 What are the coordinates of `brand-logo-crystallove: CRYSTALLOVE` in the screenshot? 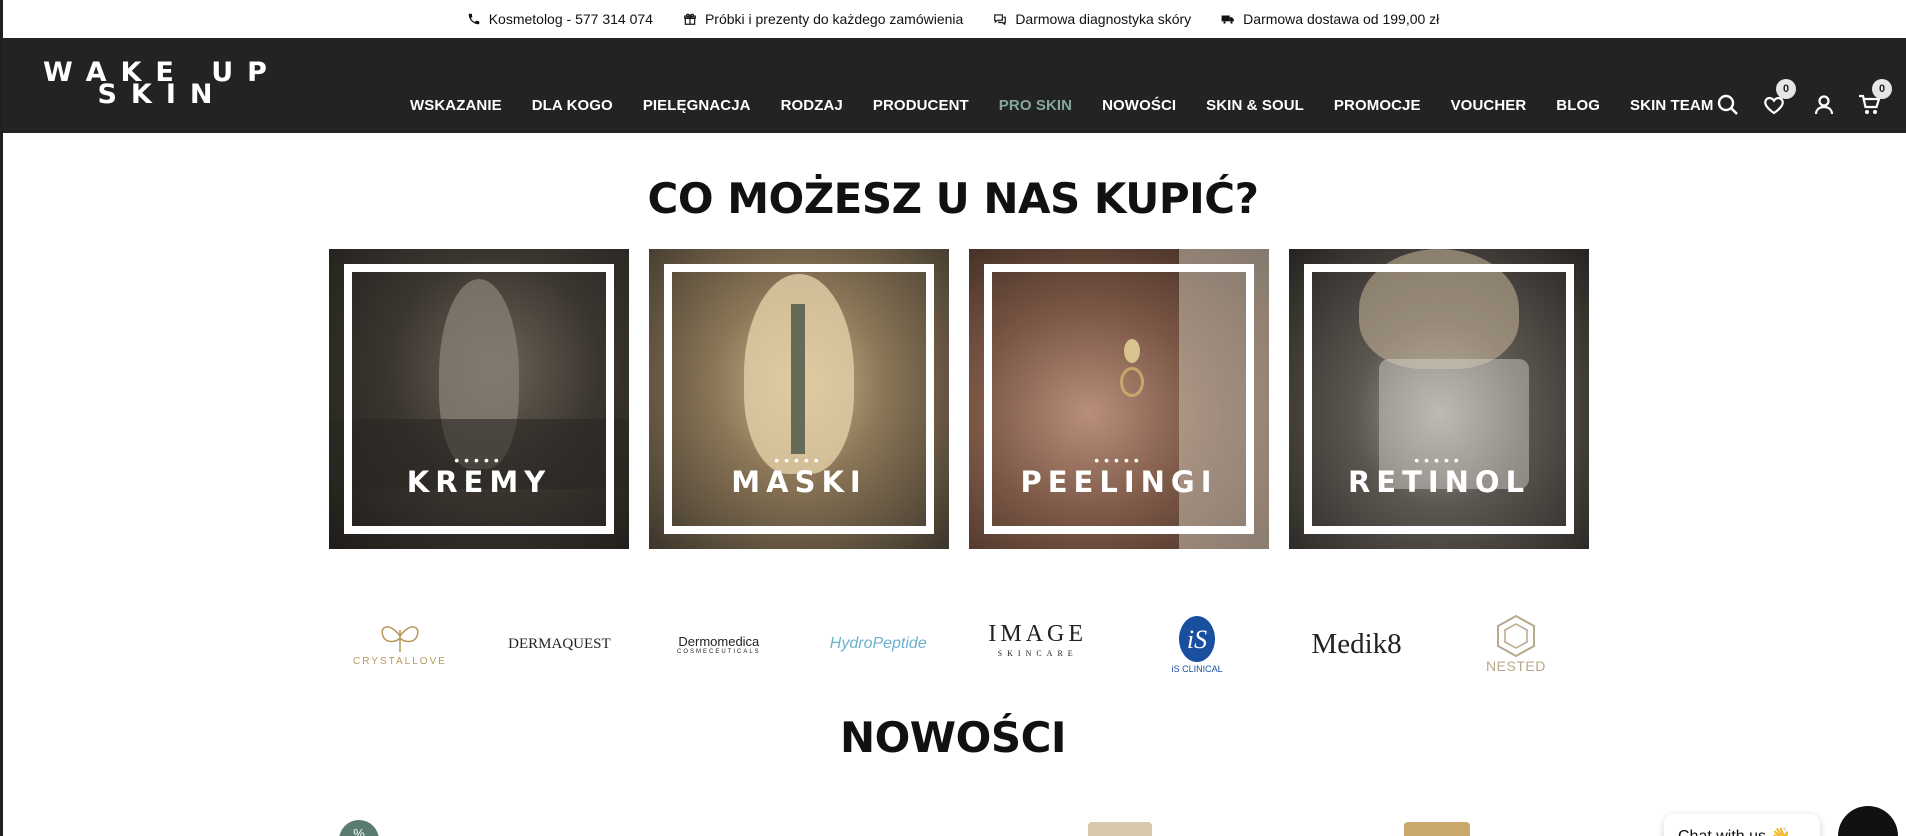 It's located at (400, 644).